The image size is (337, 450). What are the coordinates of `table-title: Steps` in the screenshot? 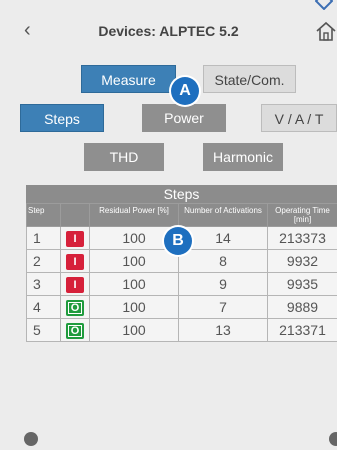 It's located at (181, 194).